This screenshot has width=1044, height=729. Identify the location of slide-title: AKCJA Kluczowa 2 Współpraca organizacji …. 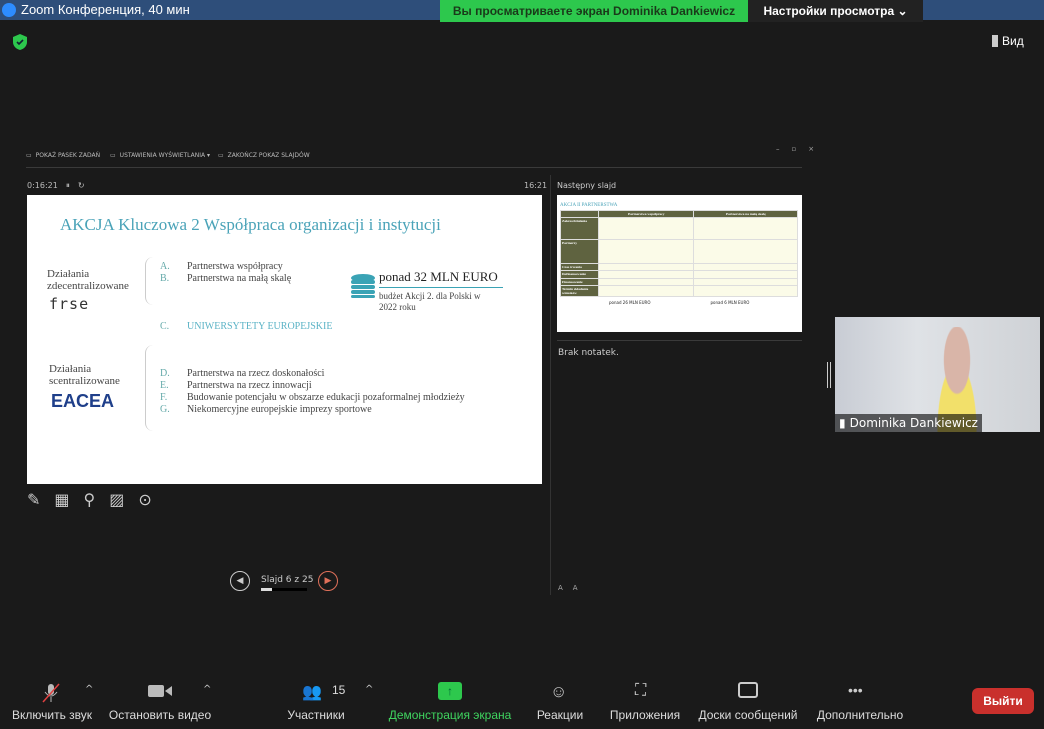
(250, 224).